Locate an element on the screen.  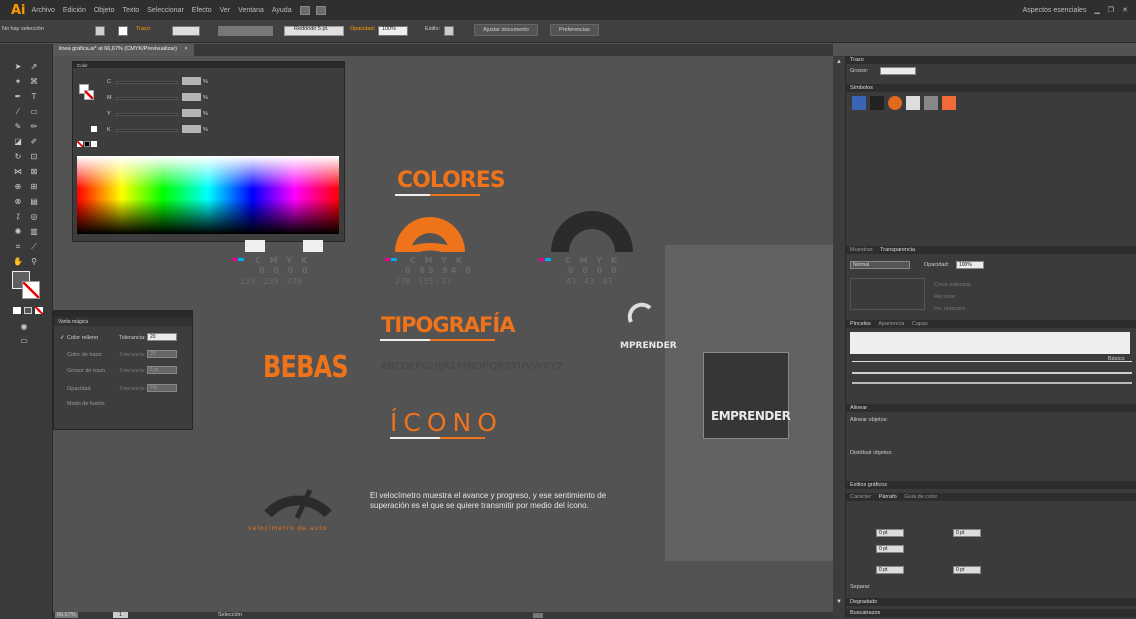
font-name: BEBAS is located at coordinates (306, 367).